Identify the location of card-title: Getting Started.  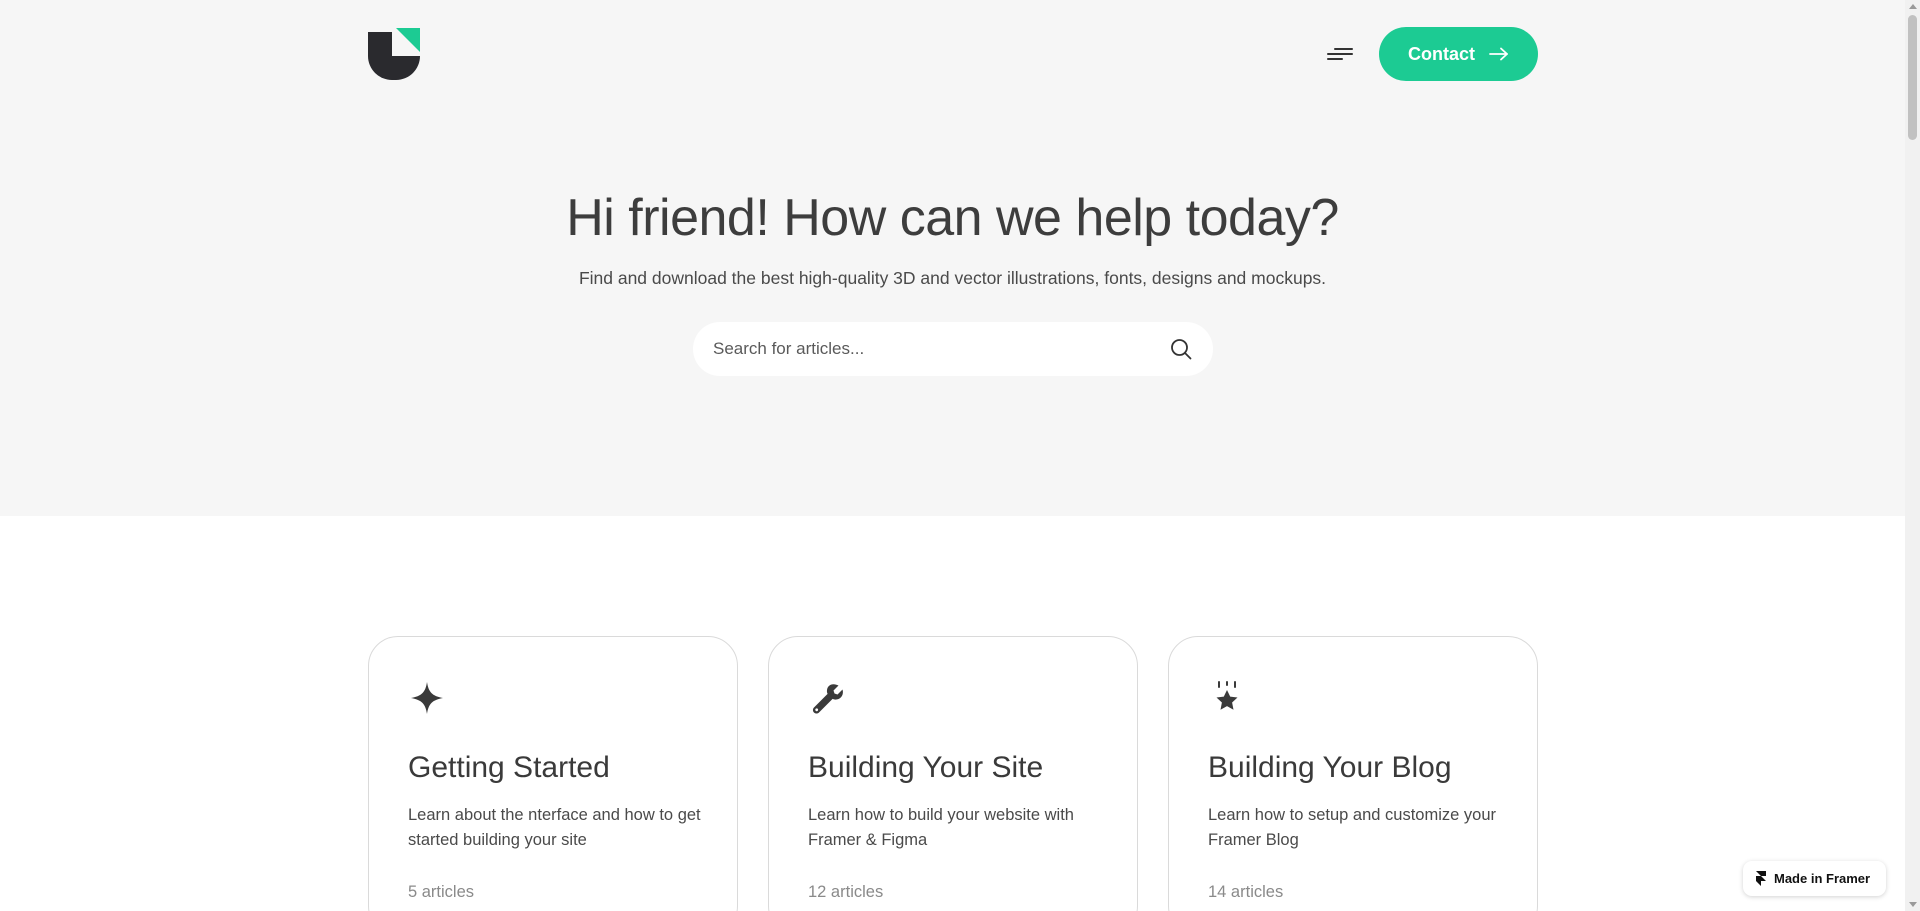
(509, 767).